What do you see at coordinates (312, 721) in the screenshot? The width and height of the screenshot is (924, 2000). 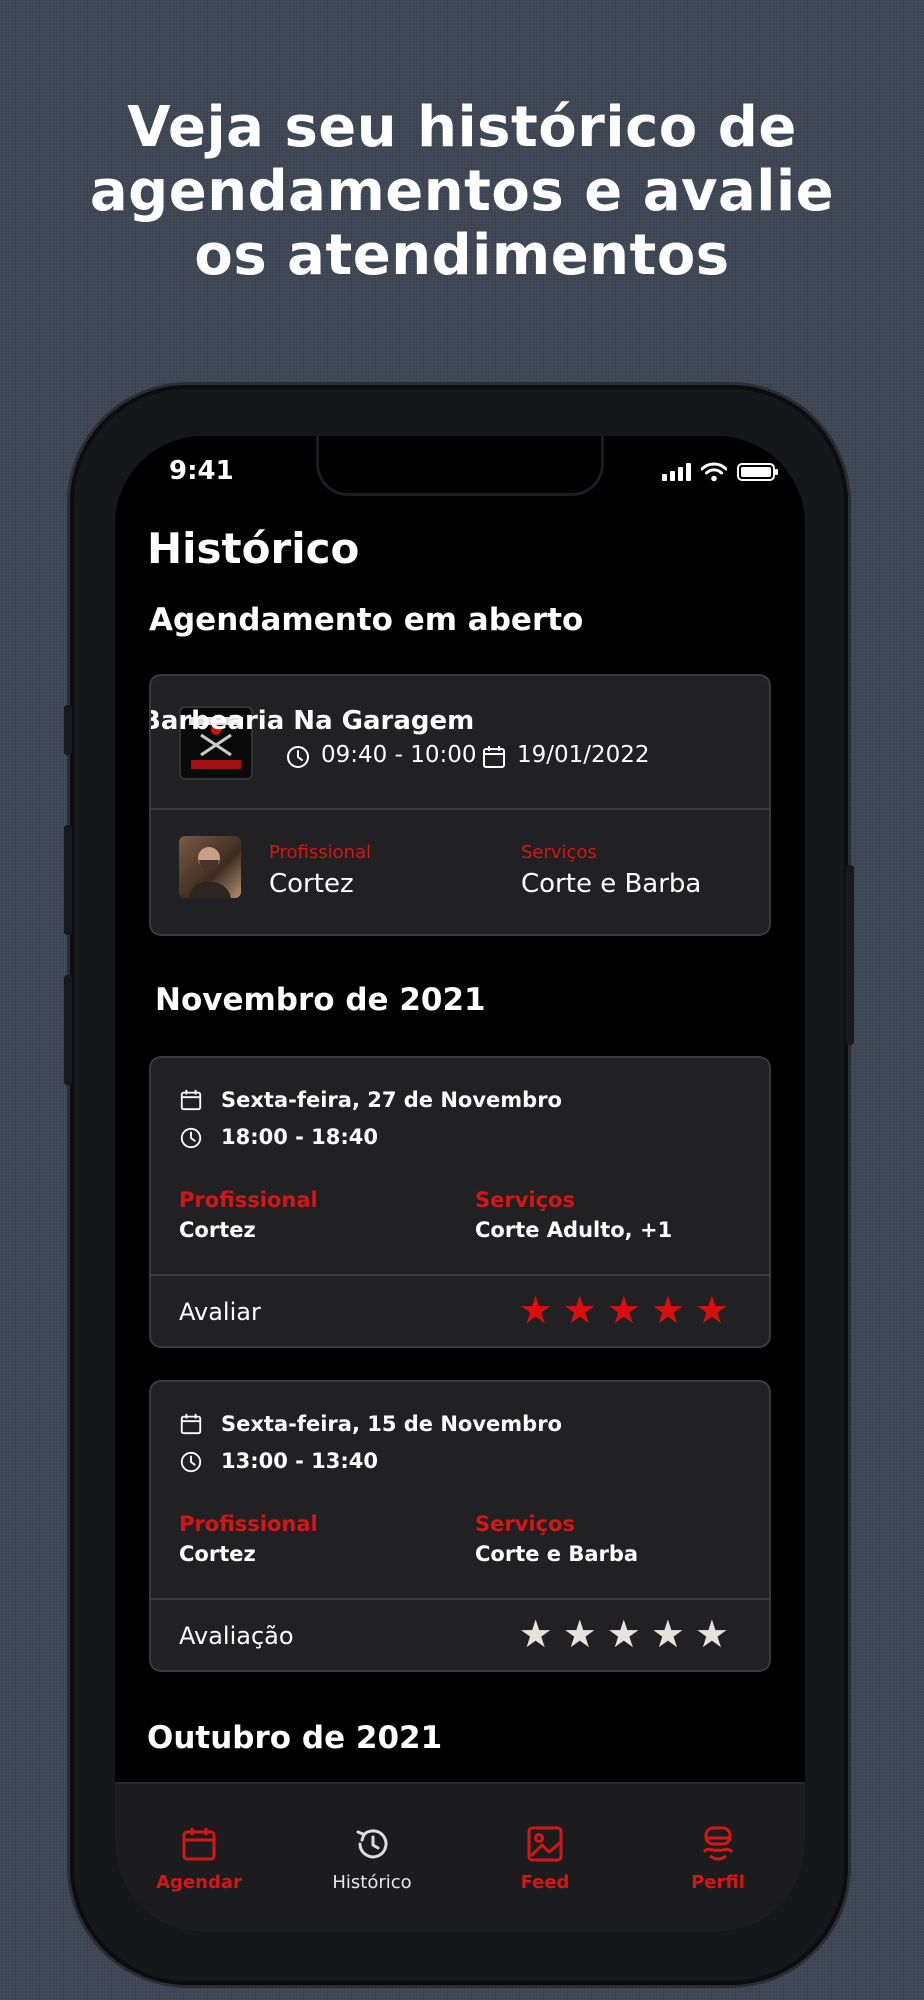 I see `shop-name: Barbearia Na Garagem` at bounding box center [312, 721].